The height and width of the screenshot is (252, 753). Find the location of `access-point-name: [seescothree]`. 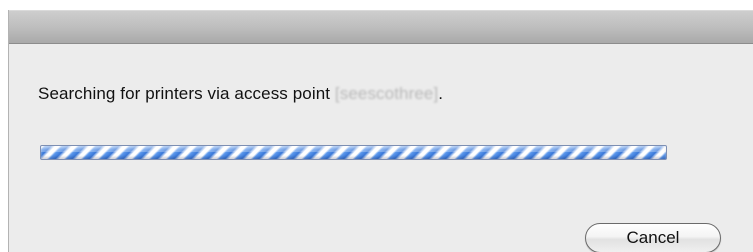

access-point-name: [seescothree] is located at coordinates (386, 93).